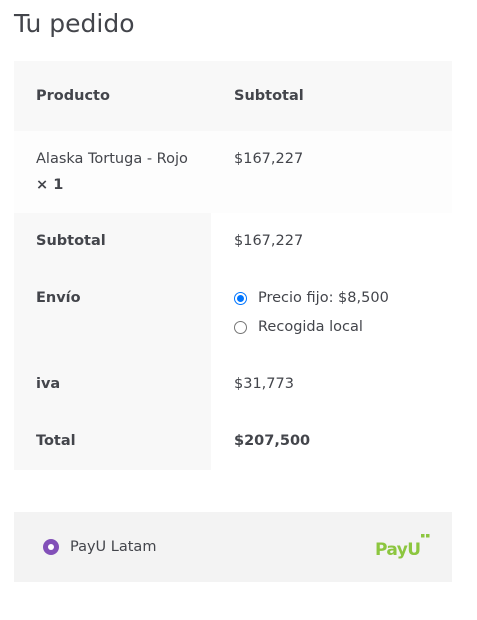 The height and width of the screenshot is (620, 477). What do you see at coordinates (233, 241) in the screenshot?
I see `cart-subtotal-row: Subtotal $167,227` at bounding box center [233, 241].